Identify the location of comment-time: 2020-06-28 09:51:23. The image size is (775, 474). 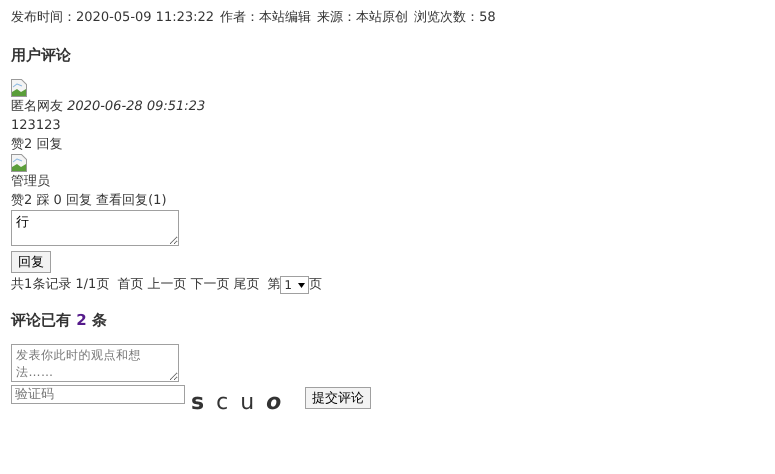
(136, 106).